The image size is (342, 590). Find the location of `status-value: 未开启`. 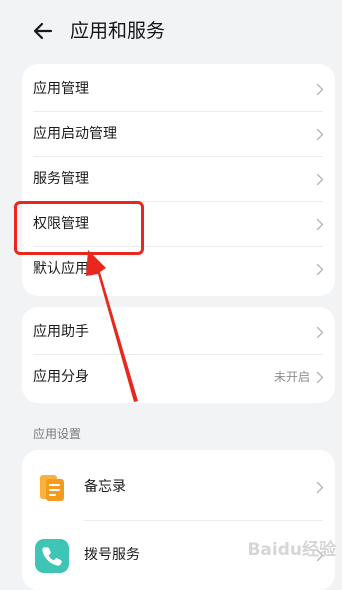

status-value: 未开启 is located at coordinates (291, 377).